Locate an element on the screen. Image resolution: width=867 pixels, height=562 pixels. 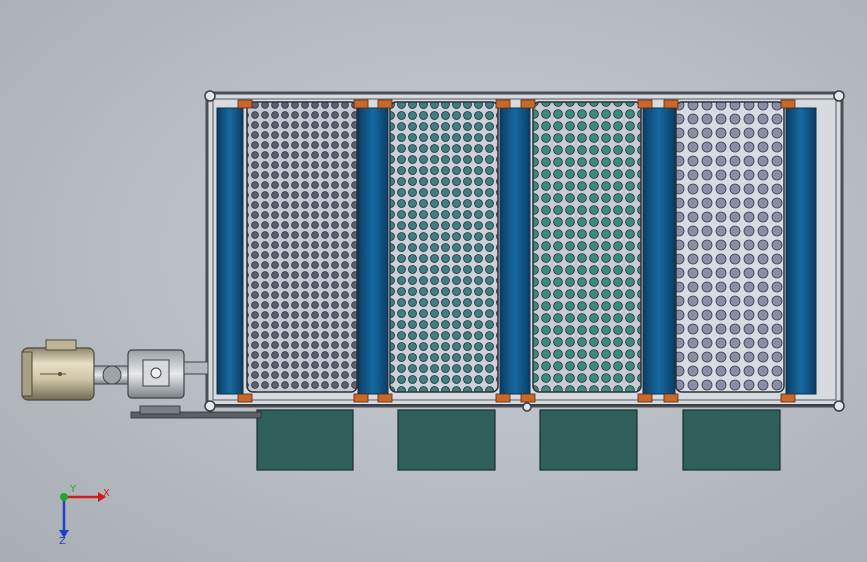
axis-y-label: Y is located at coordinates (73, 489).